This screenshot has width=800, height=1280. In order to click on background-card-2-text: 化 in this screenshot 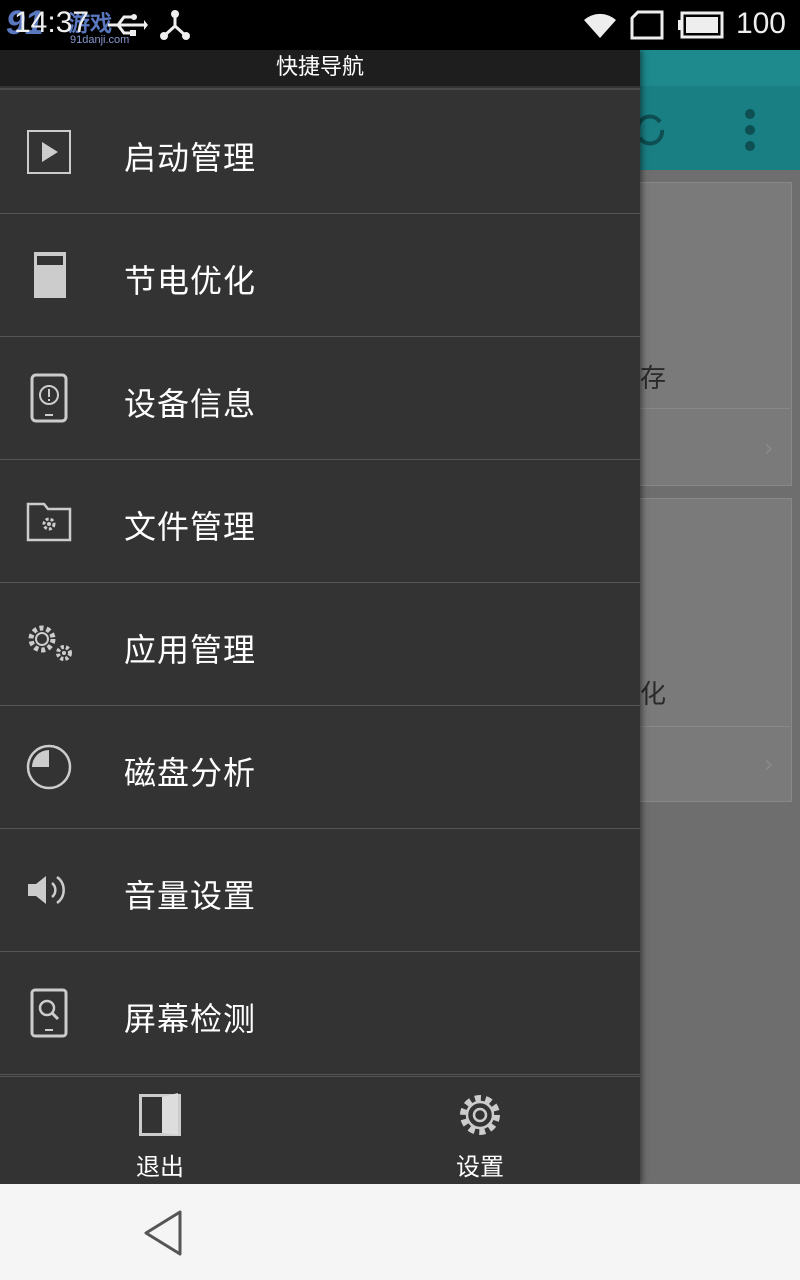, I will do `click(653, 695)`.